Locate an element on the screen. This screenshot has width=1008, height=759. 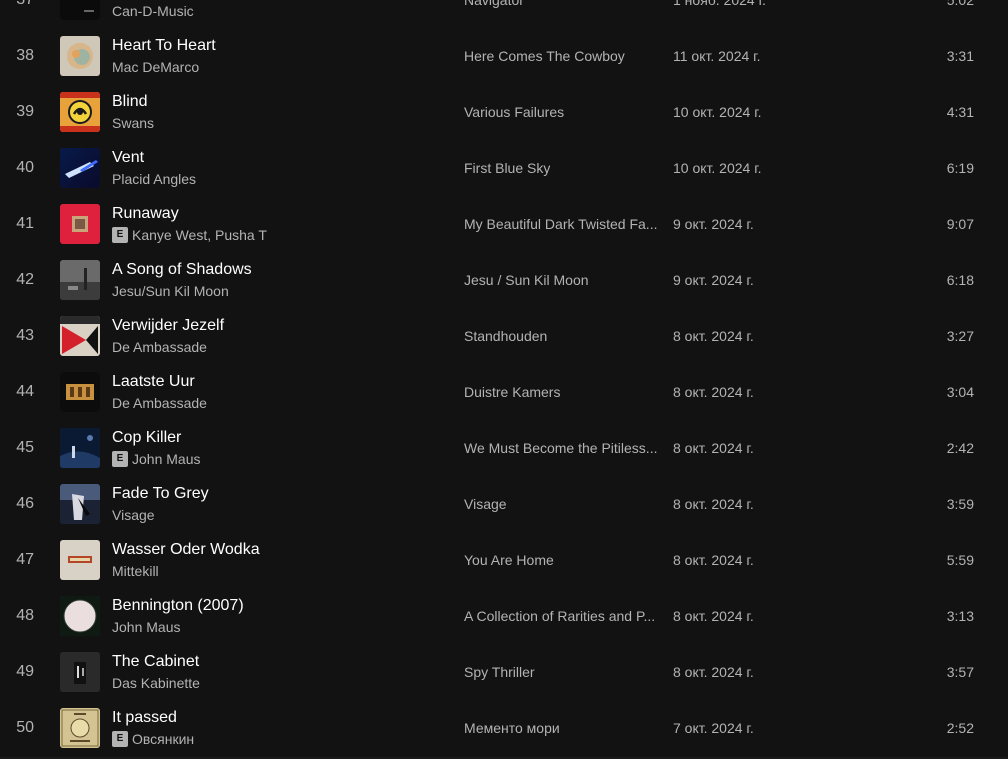
track-artist-line: Das Kabinette is located at coordinates (156, 683).